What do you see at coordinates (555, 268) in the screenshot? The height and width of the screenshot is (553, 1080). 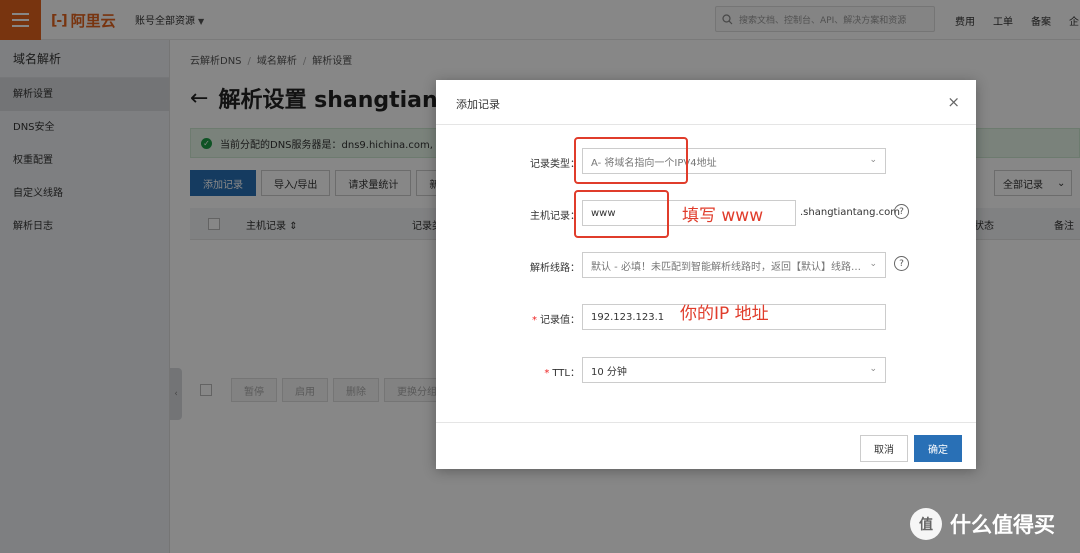 I see `resolution-line-label: 解析线路：` at bounding box center [555, 268].